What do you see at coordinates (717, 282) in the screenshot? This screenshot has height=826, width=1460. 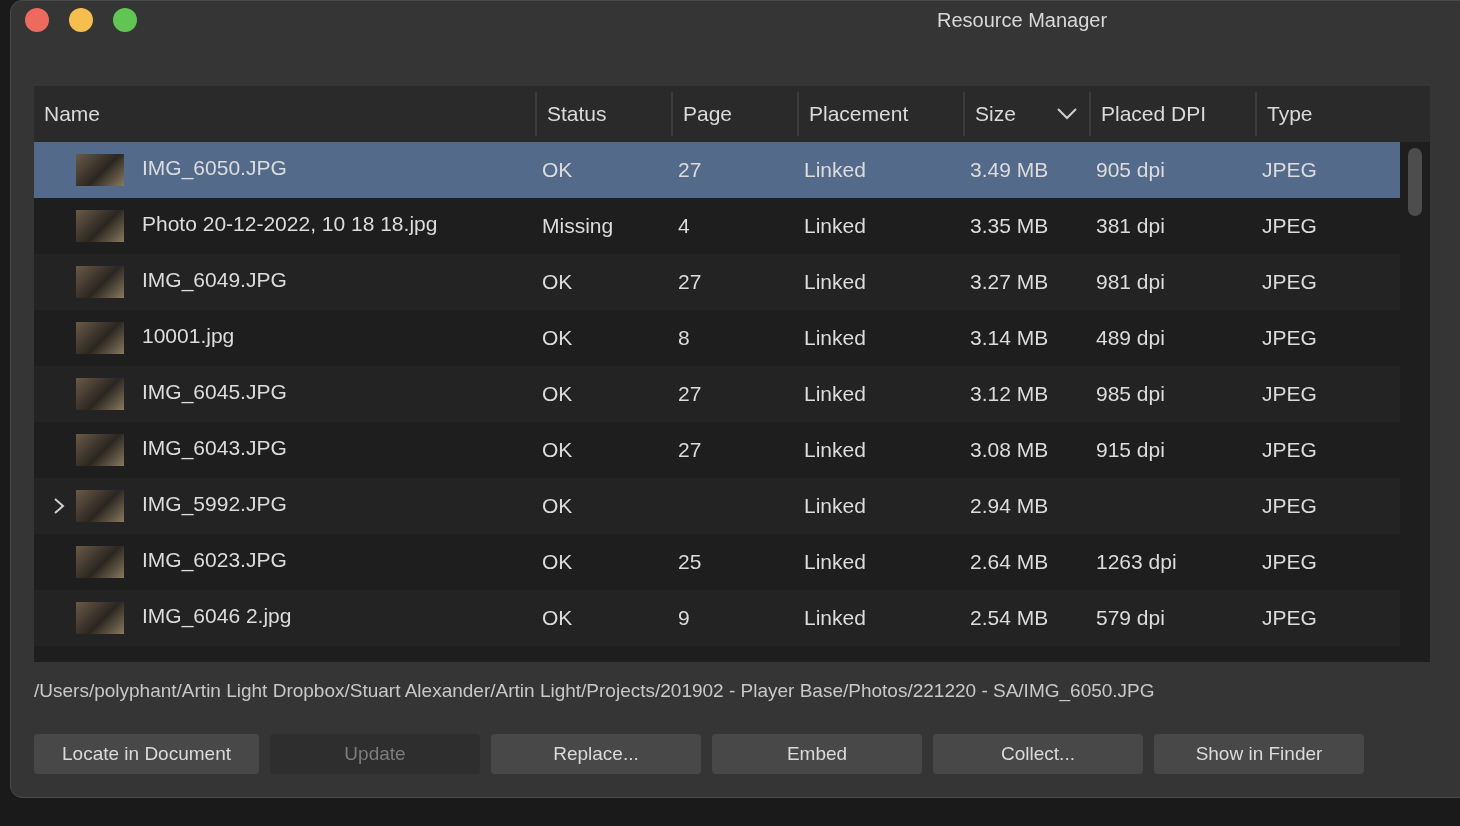 I see `table-row: IMG_6049.JPG OK 27 Linked 3.27 MB 981 dpi JPEG` at bounding box center [717, 282].